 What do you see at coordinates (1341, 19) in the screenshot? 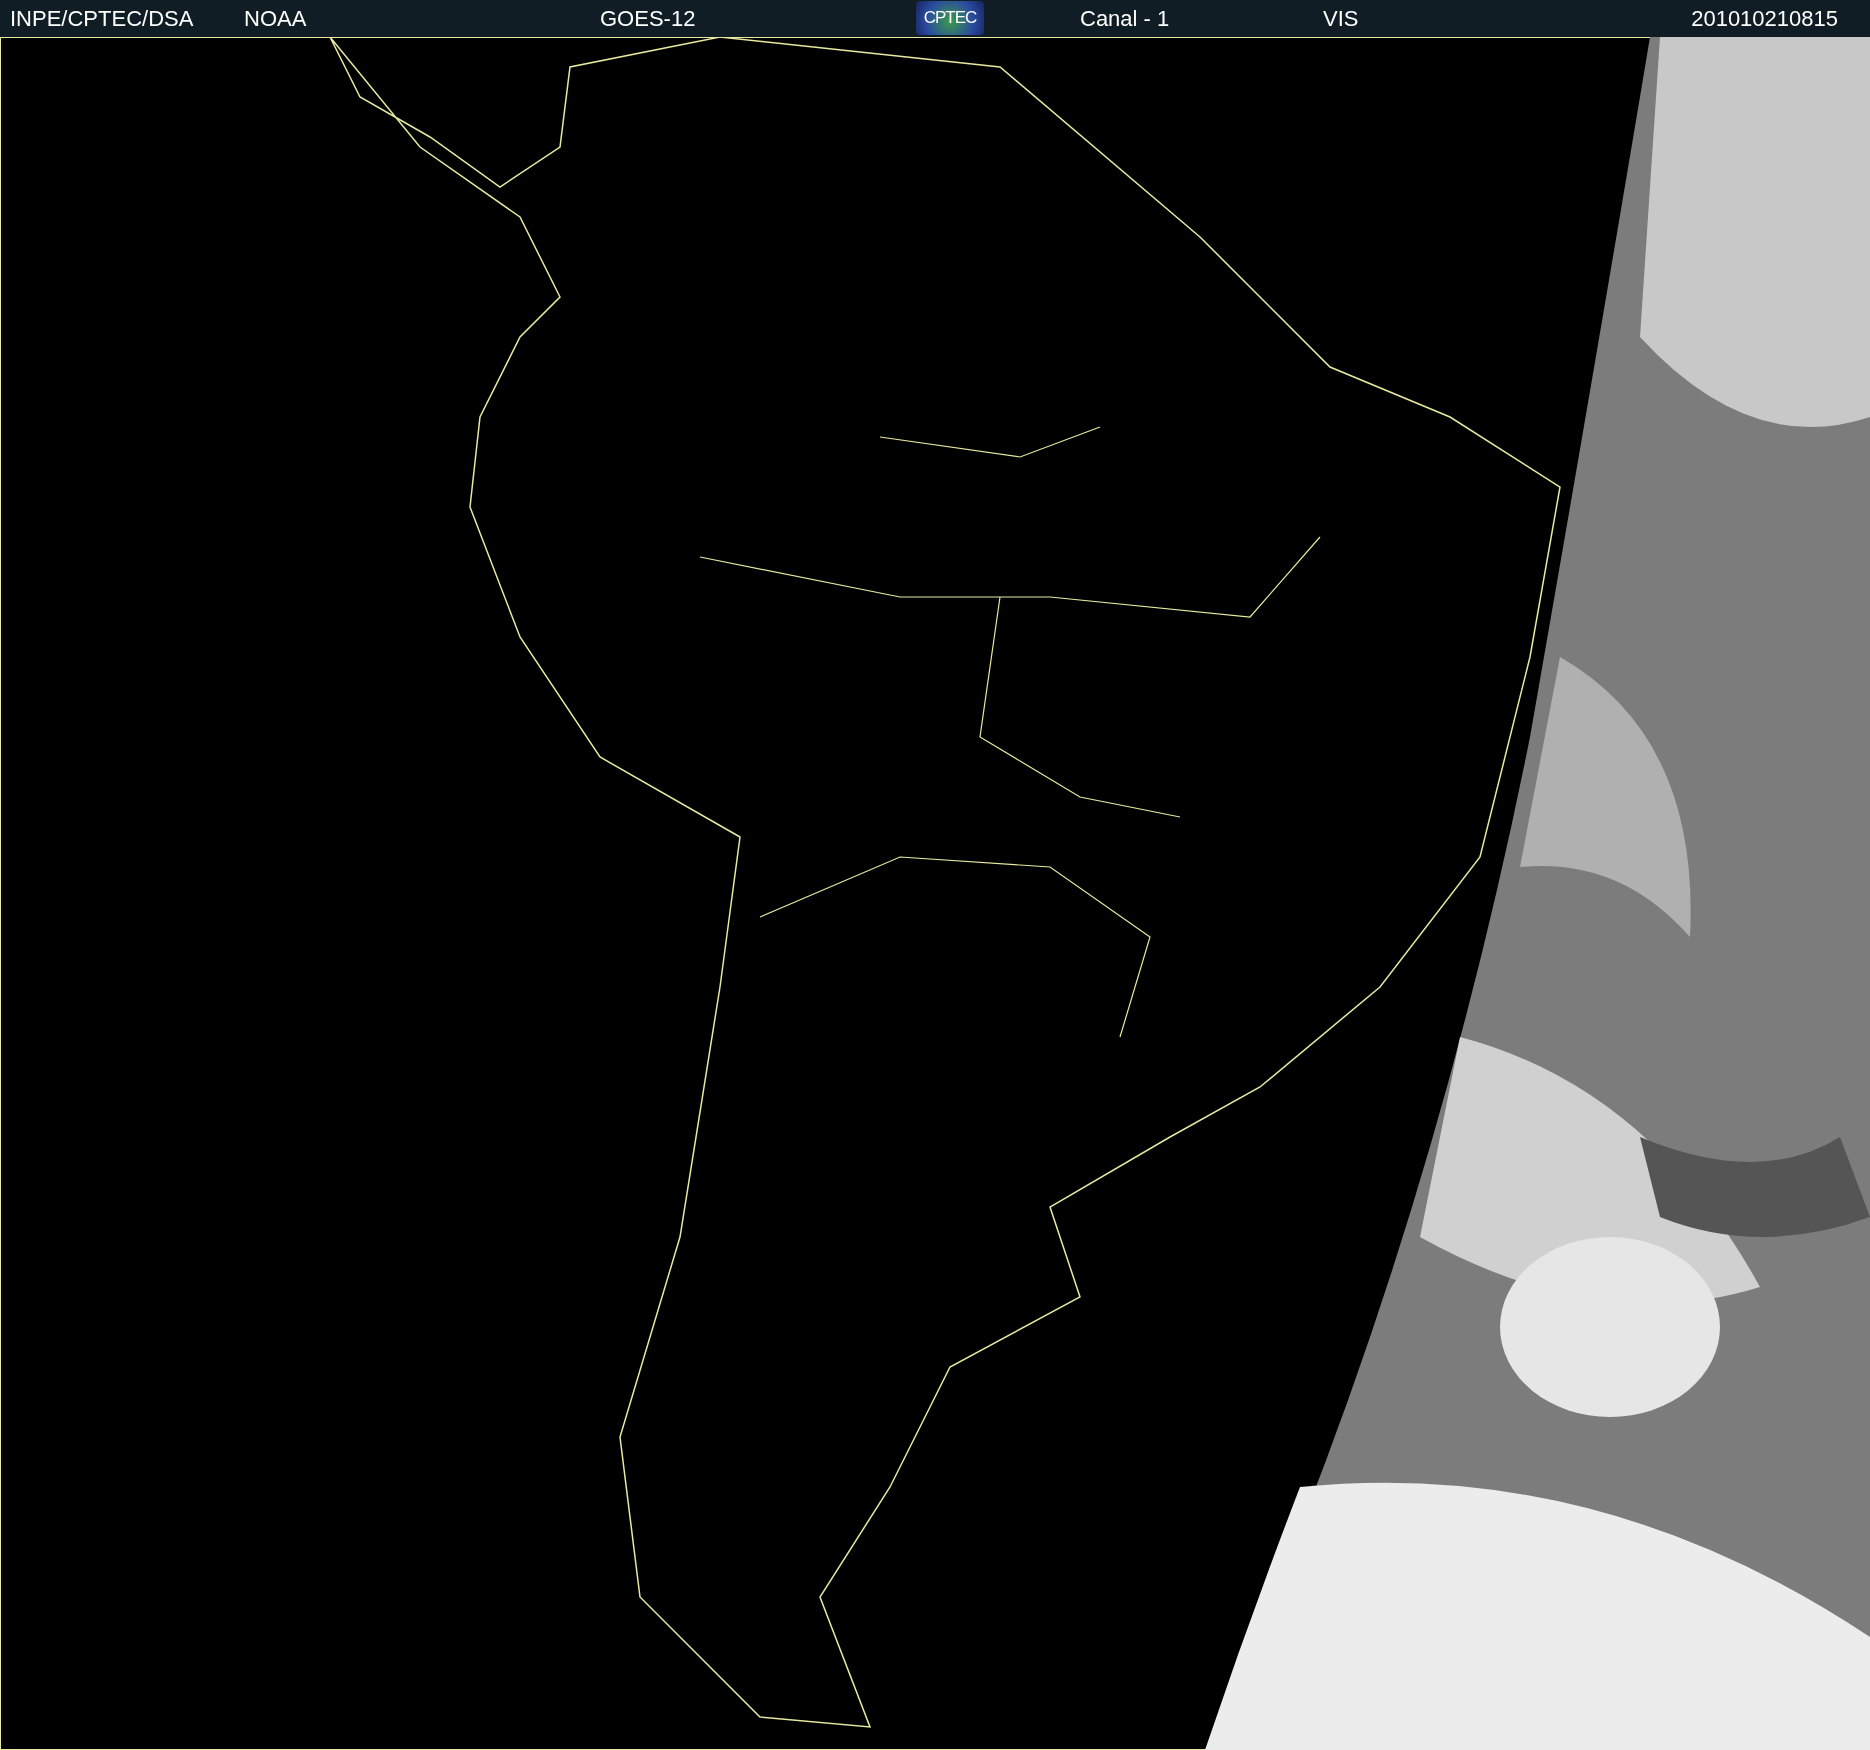
I see `band-label: VIS` at bounding box center [1341, 19].